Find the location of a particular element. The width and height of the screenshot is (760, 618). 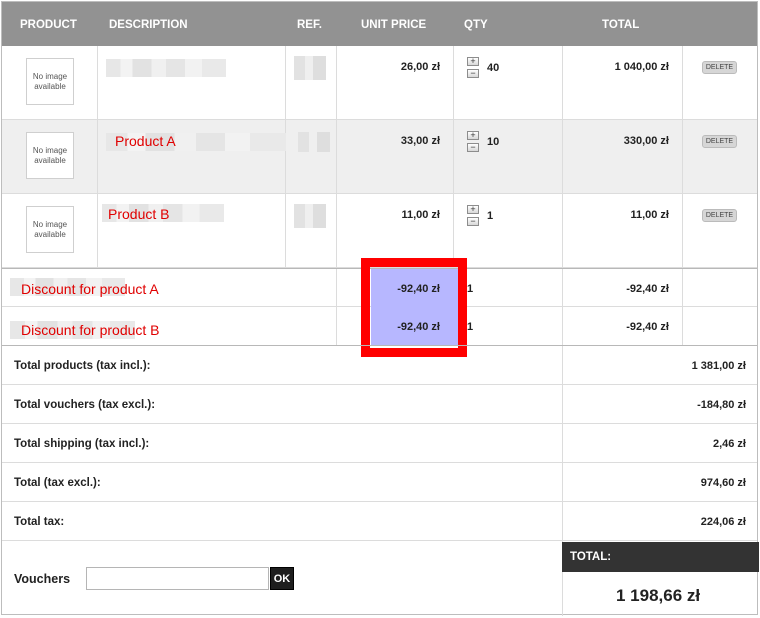

voucher-code-input is located at coordinates (177, 578).